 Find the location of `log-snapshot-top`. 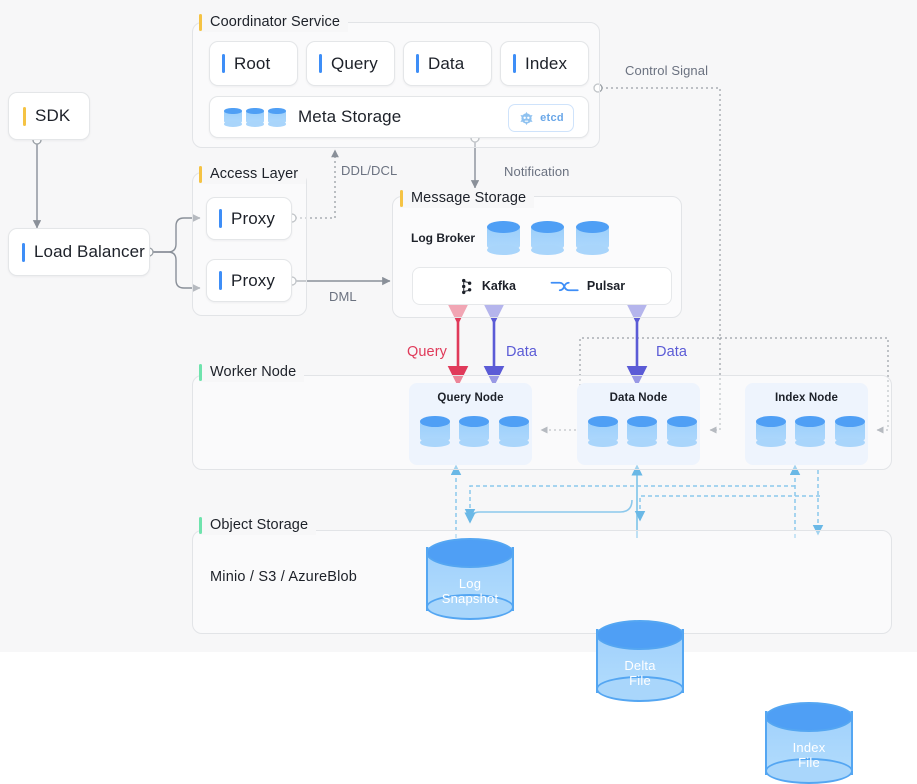

log-snapshot-top is located at coordinates (470, 553).